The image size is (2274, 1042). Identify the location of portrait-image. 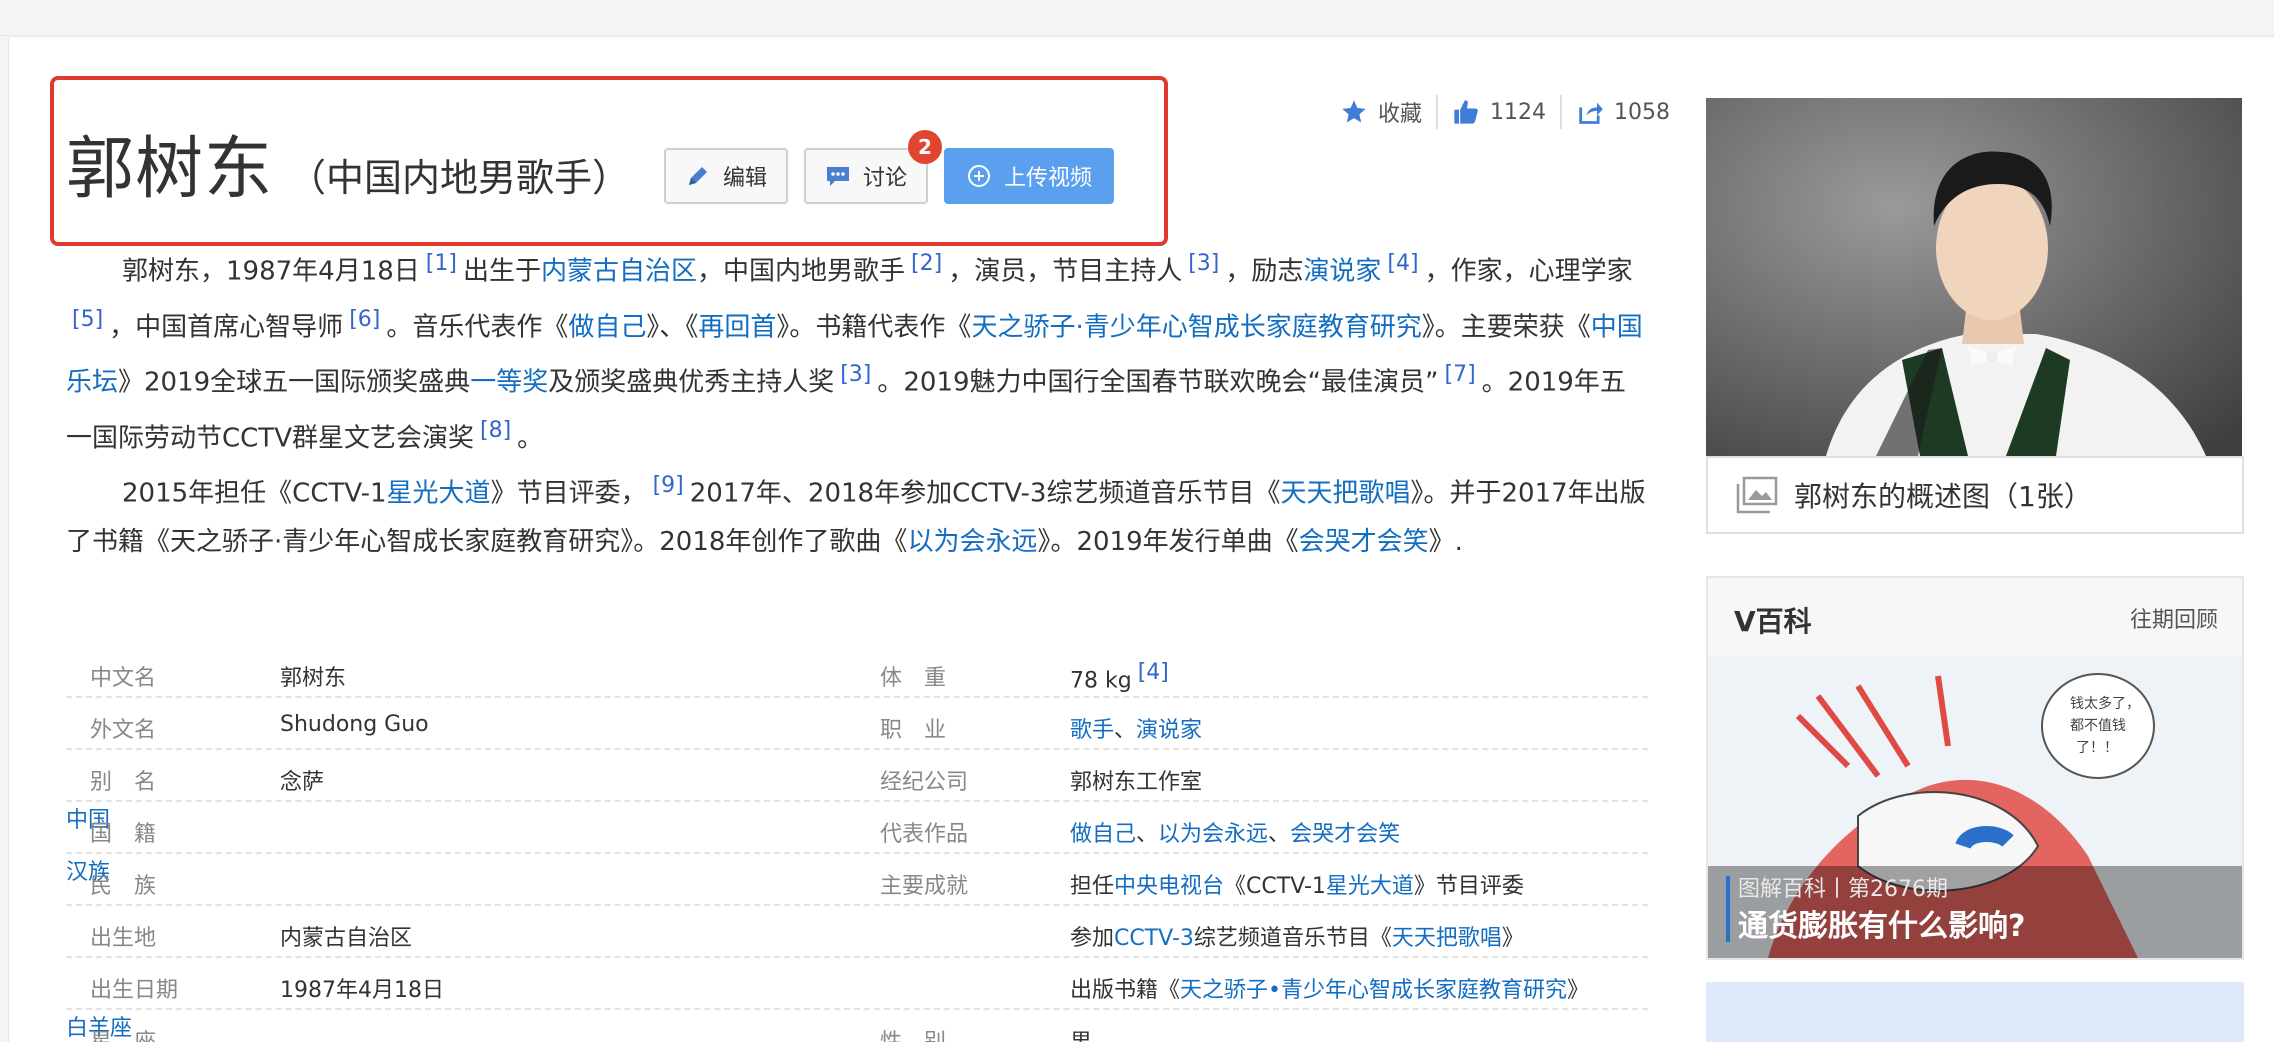
(1974, 277).